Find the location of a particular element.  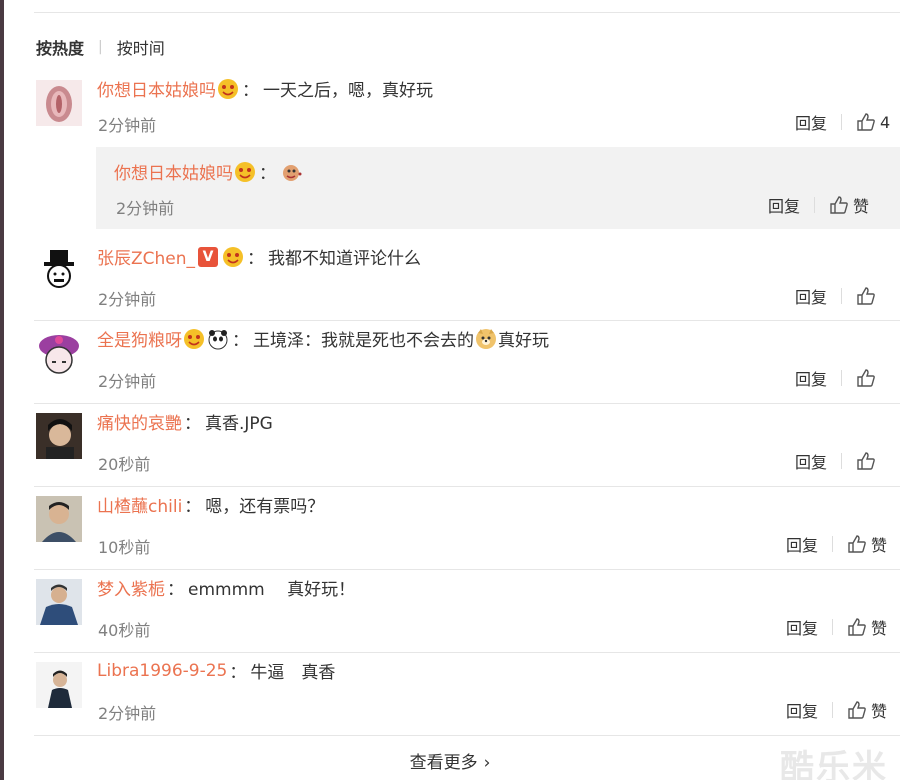

username-link: 梦入紫栀 is located at coordinates (131, 587).